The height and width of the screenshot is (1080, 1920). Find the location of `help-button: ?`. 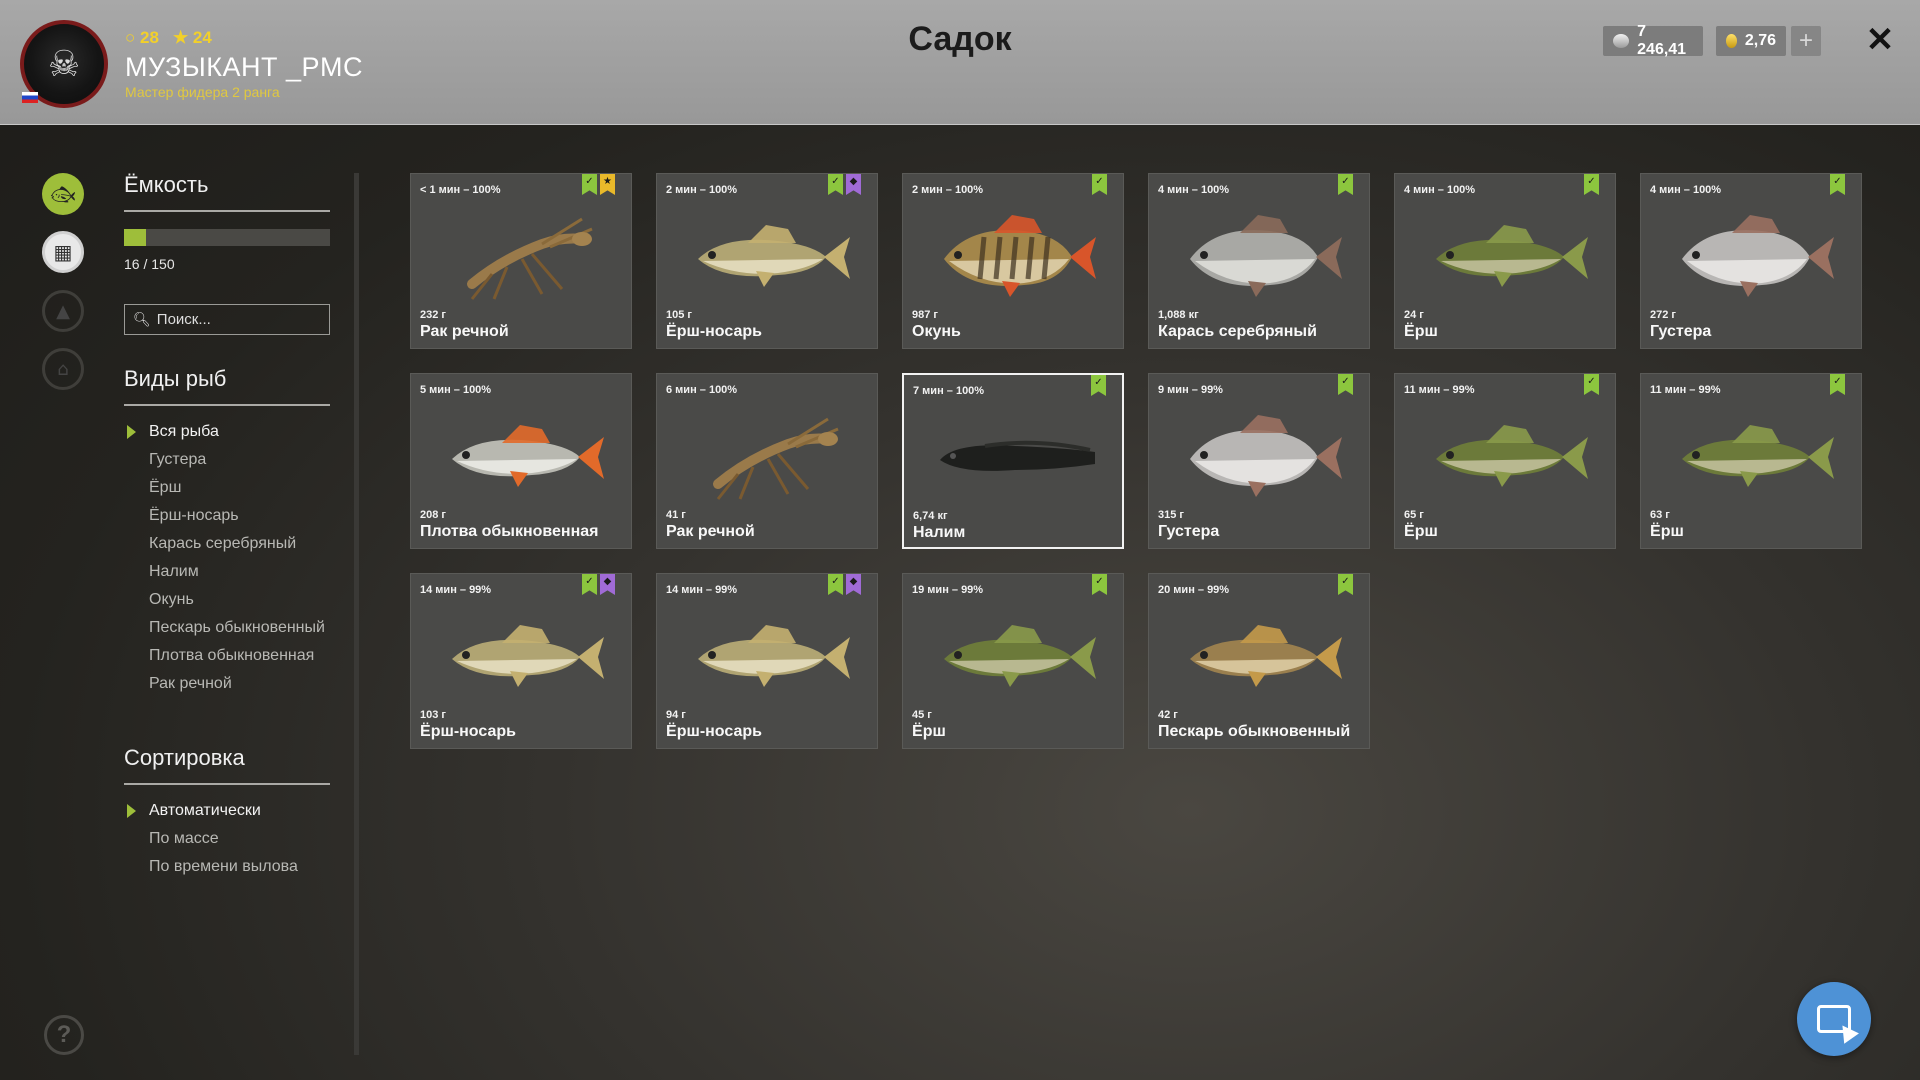

help-button: ? is located at coordinates (64, 1035).